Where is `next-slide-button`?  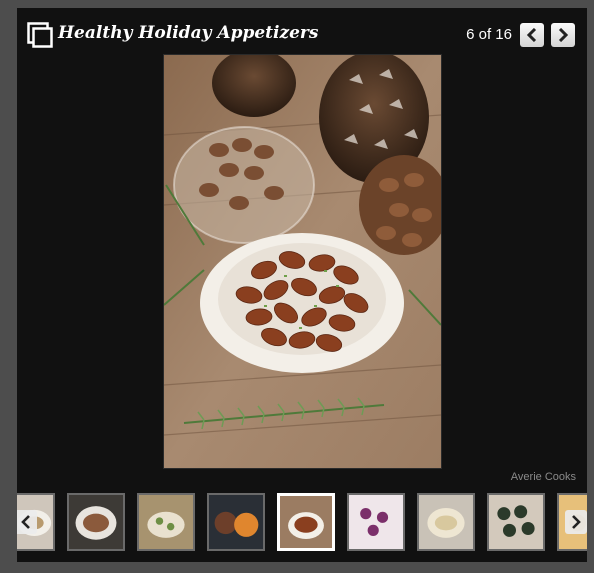
next-slide-button is located at coordinates (563, 35).